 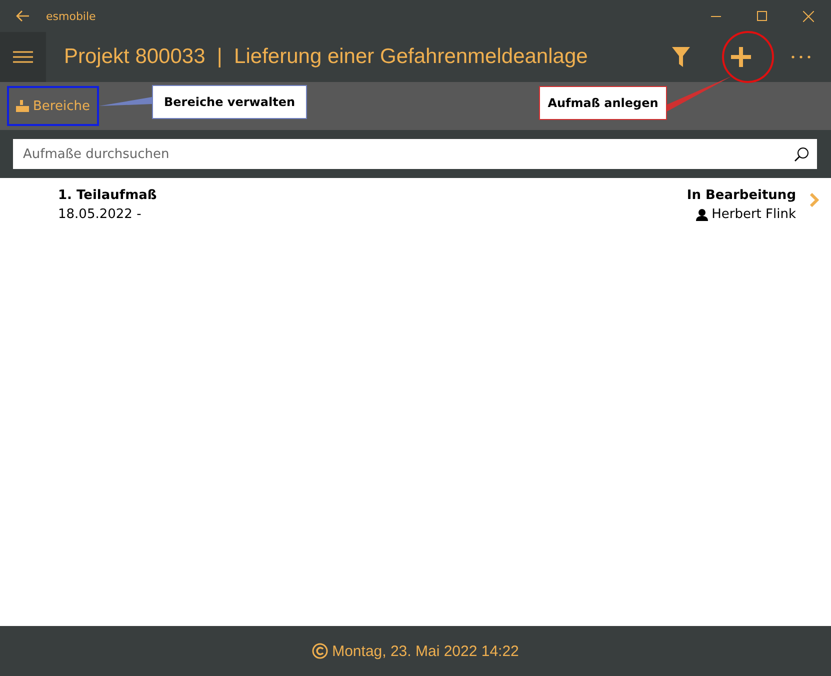 What do you see at coordinates (801, 154) in the screenshot?
I see `search-icon` at bounding box center [801, 154].